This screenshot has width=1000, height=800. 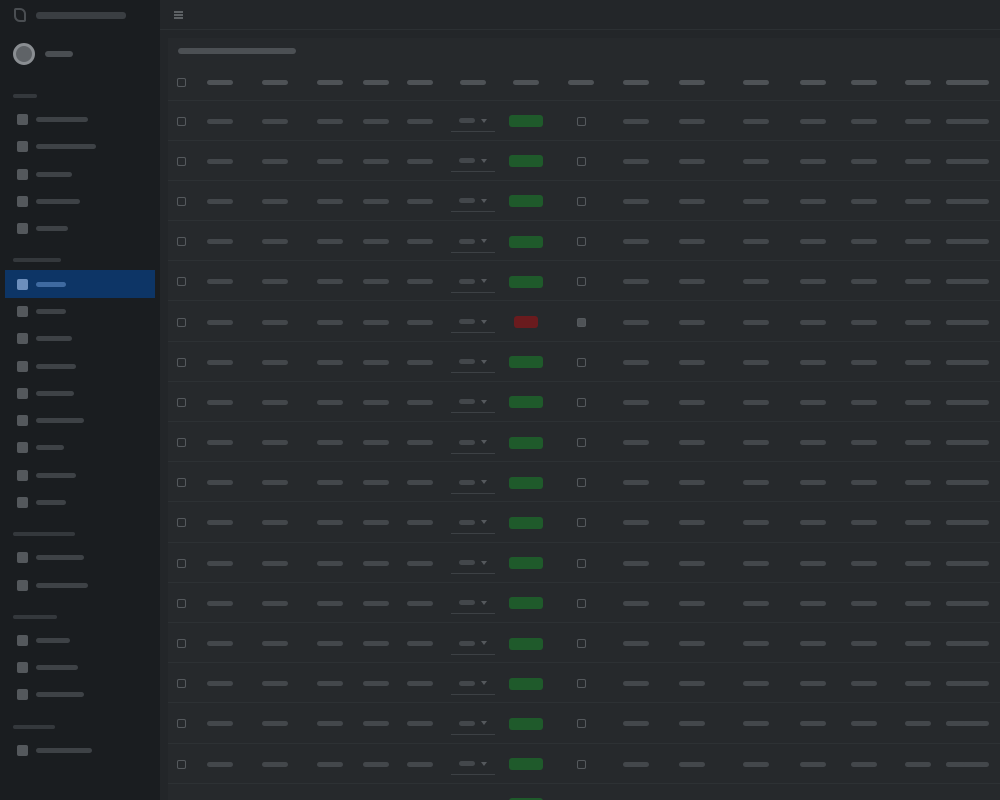 What do you see at coordinates (80, 15) in the screenshot?
I see `sidebar-brand` at bounding box center [80, 15].